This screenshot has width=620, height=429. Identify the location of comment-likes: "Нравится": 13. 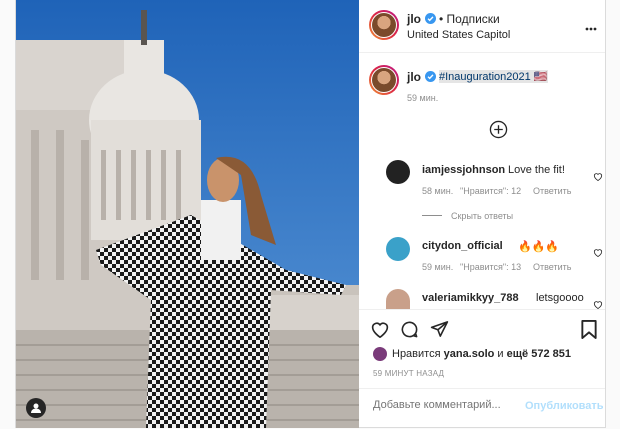
(490, 267).